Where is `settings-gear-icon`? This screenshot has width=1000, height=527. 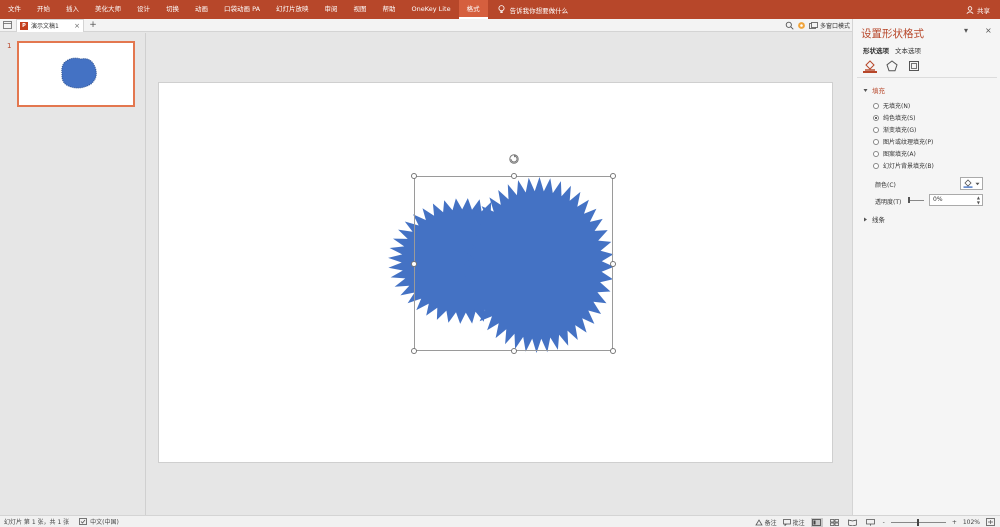
settings-gear-icon is located at coordinates (801, 25).